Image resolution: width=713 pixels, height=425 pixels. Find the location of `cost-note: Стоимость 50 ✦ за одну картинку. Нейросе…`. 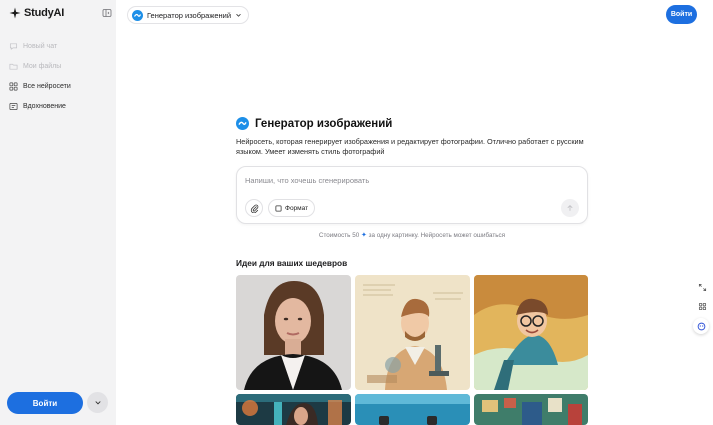

cost-note: Стоимость 50 ✦ за одну картинку. Нейросе… is located at coordinates (412, 235).